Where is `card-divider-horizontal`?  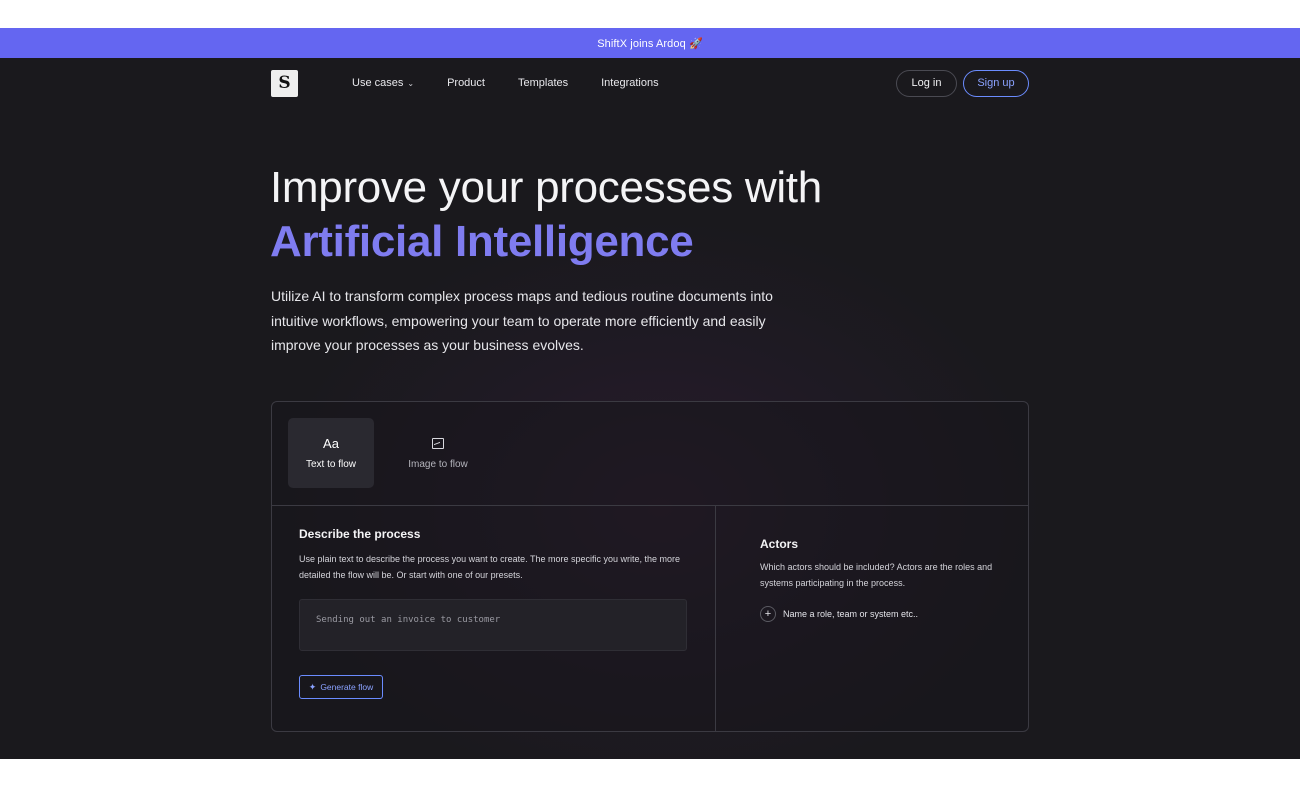
card-divider-horizontal is located at coordinates (650, 505).